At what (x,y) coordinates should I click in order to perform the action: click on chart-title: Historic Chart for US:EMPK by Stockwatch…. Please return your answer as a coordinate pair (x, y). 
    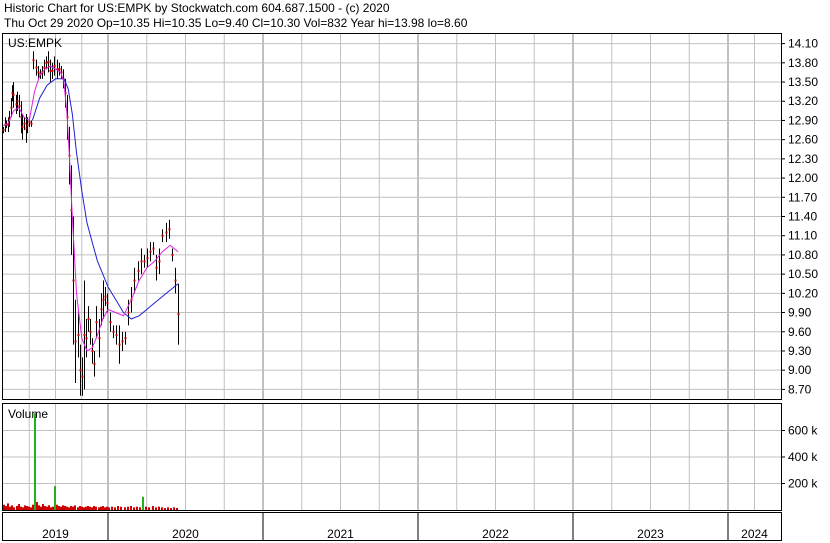
    Looking at the image, I should click on (197, 8).